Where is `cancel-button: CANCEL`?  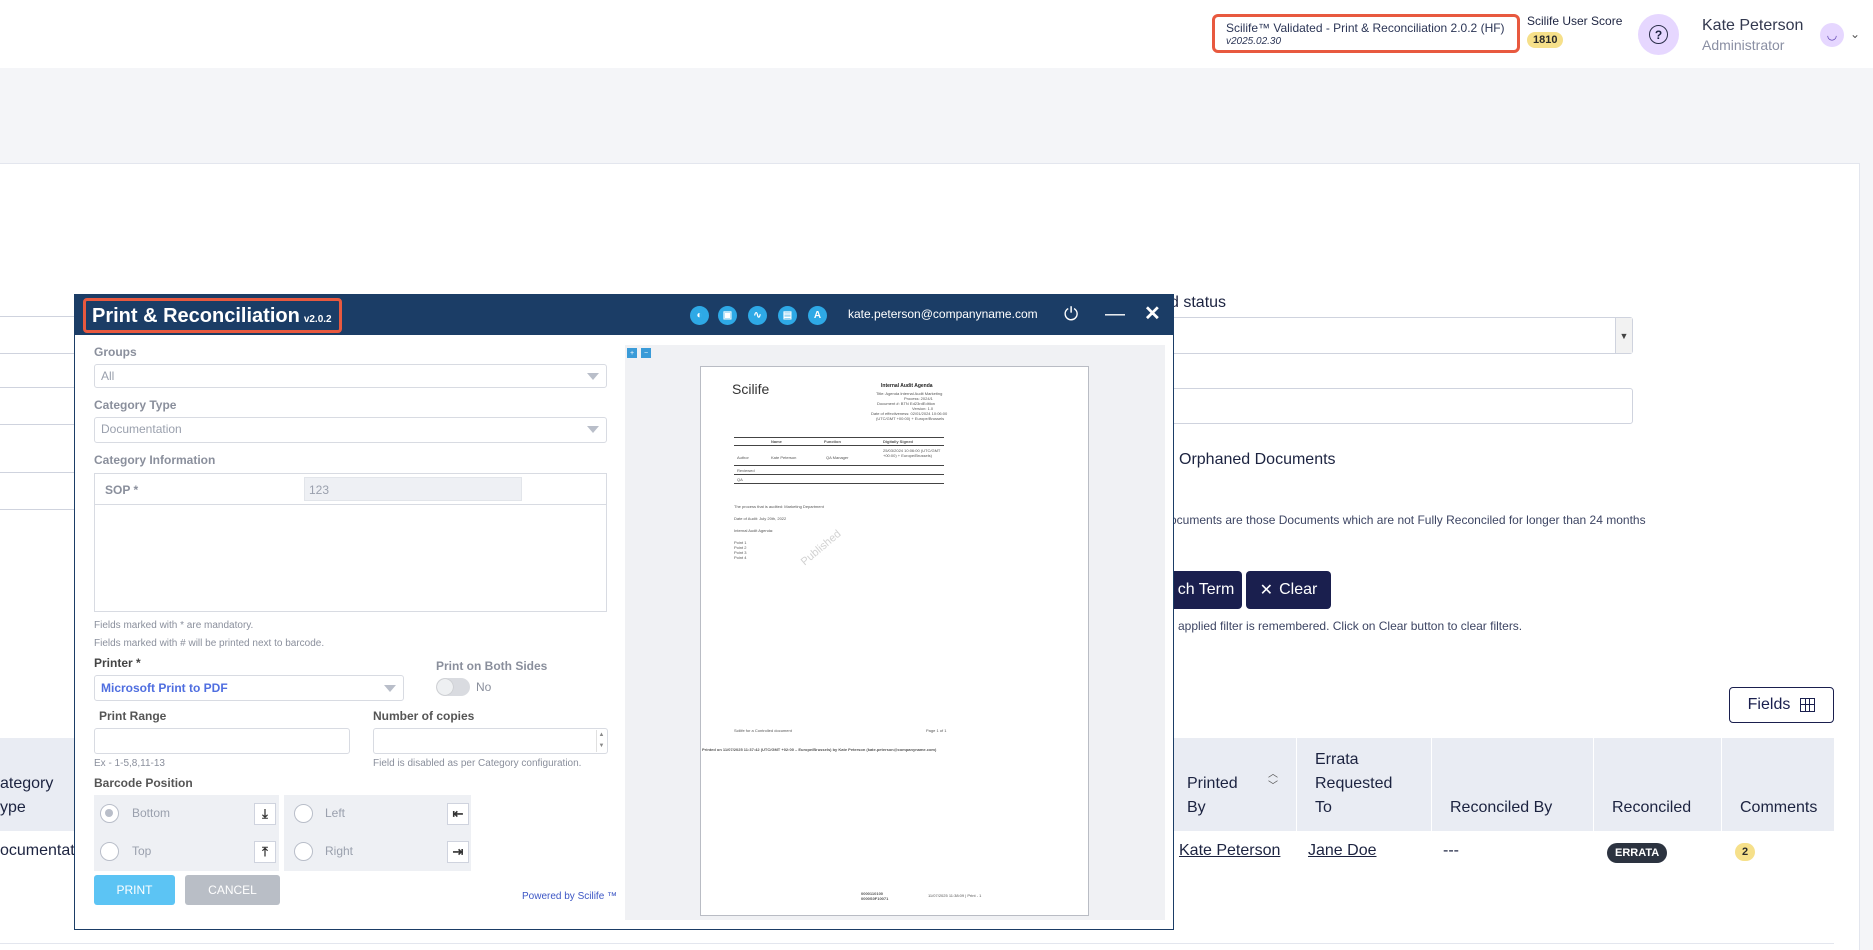 cancel-button: CANCEL is located at coordinates (232, 890).